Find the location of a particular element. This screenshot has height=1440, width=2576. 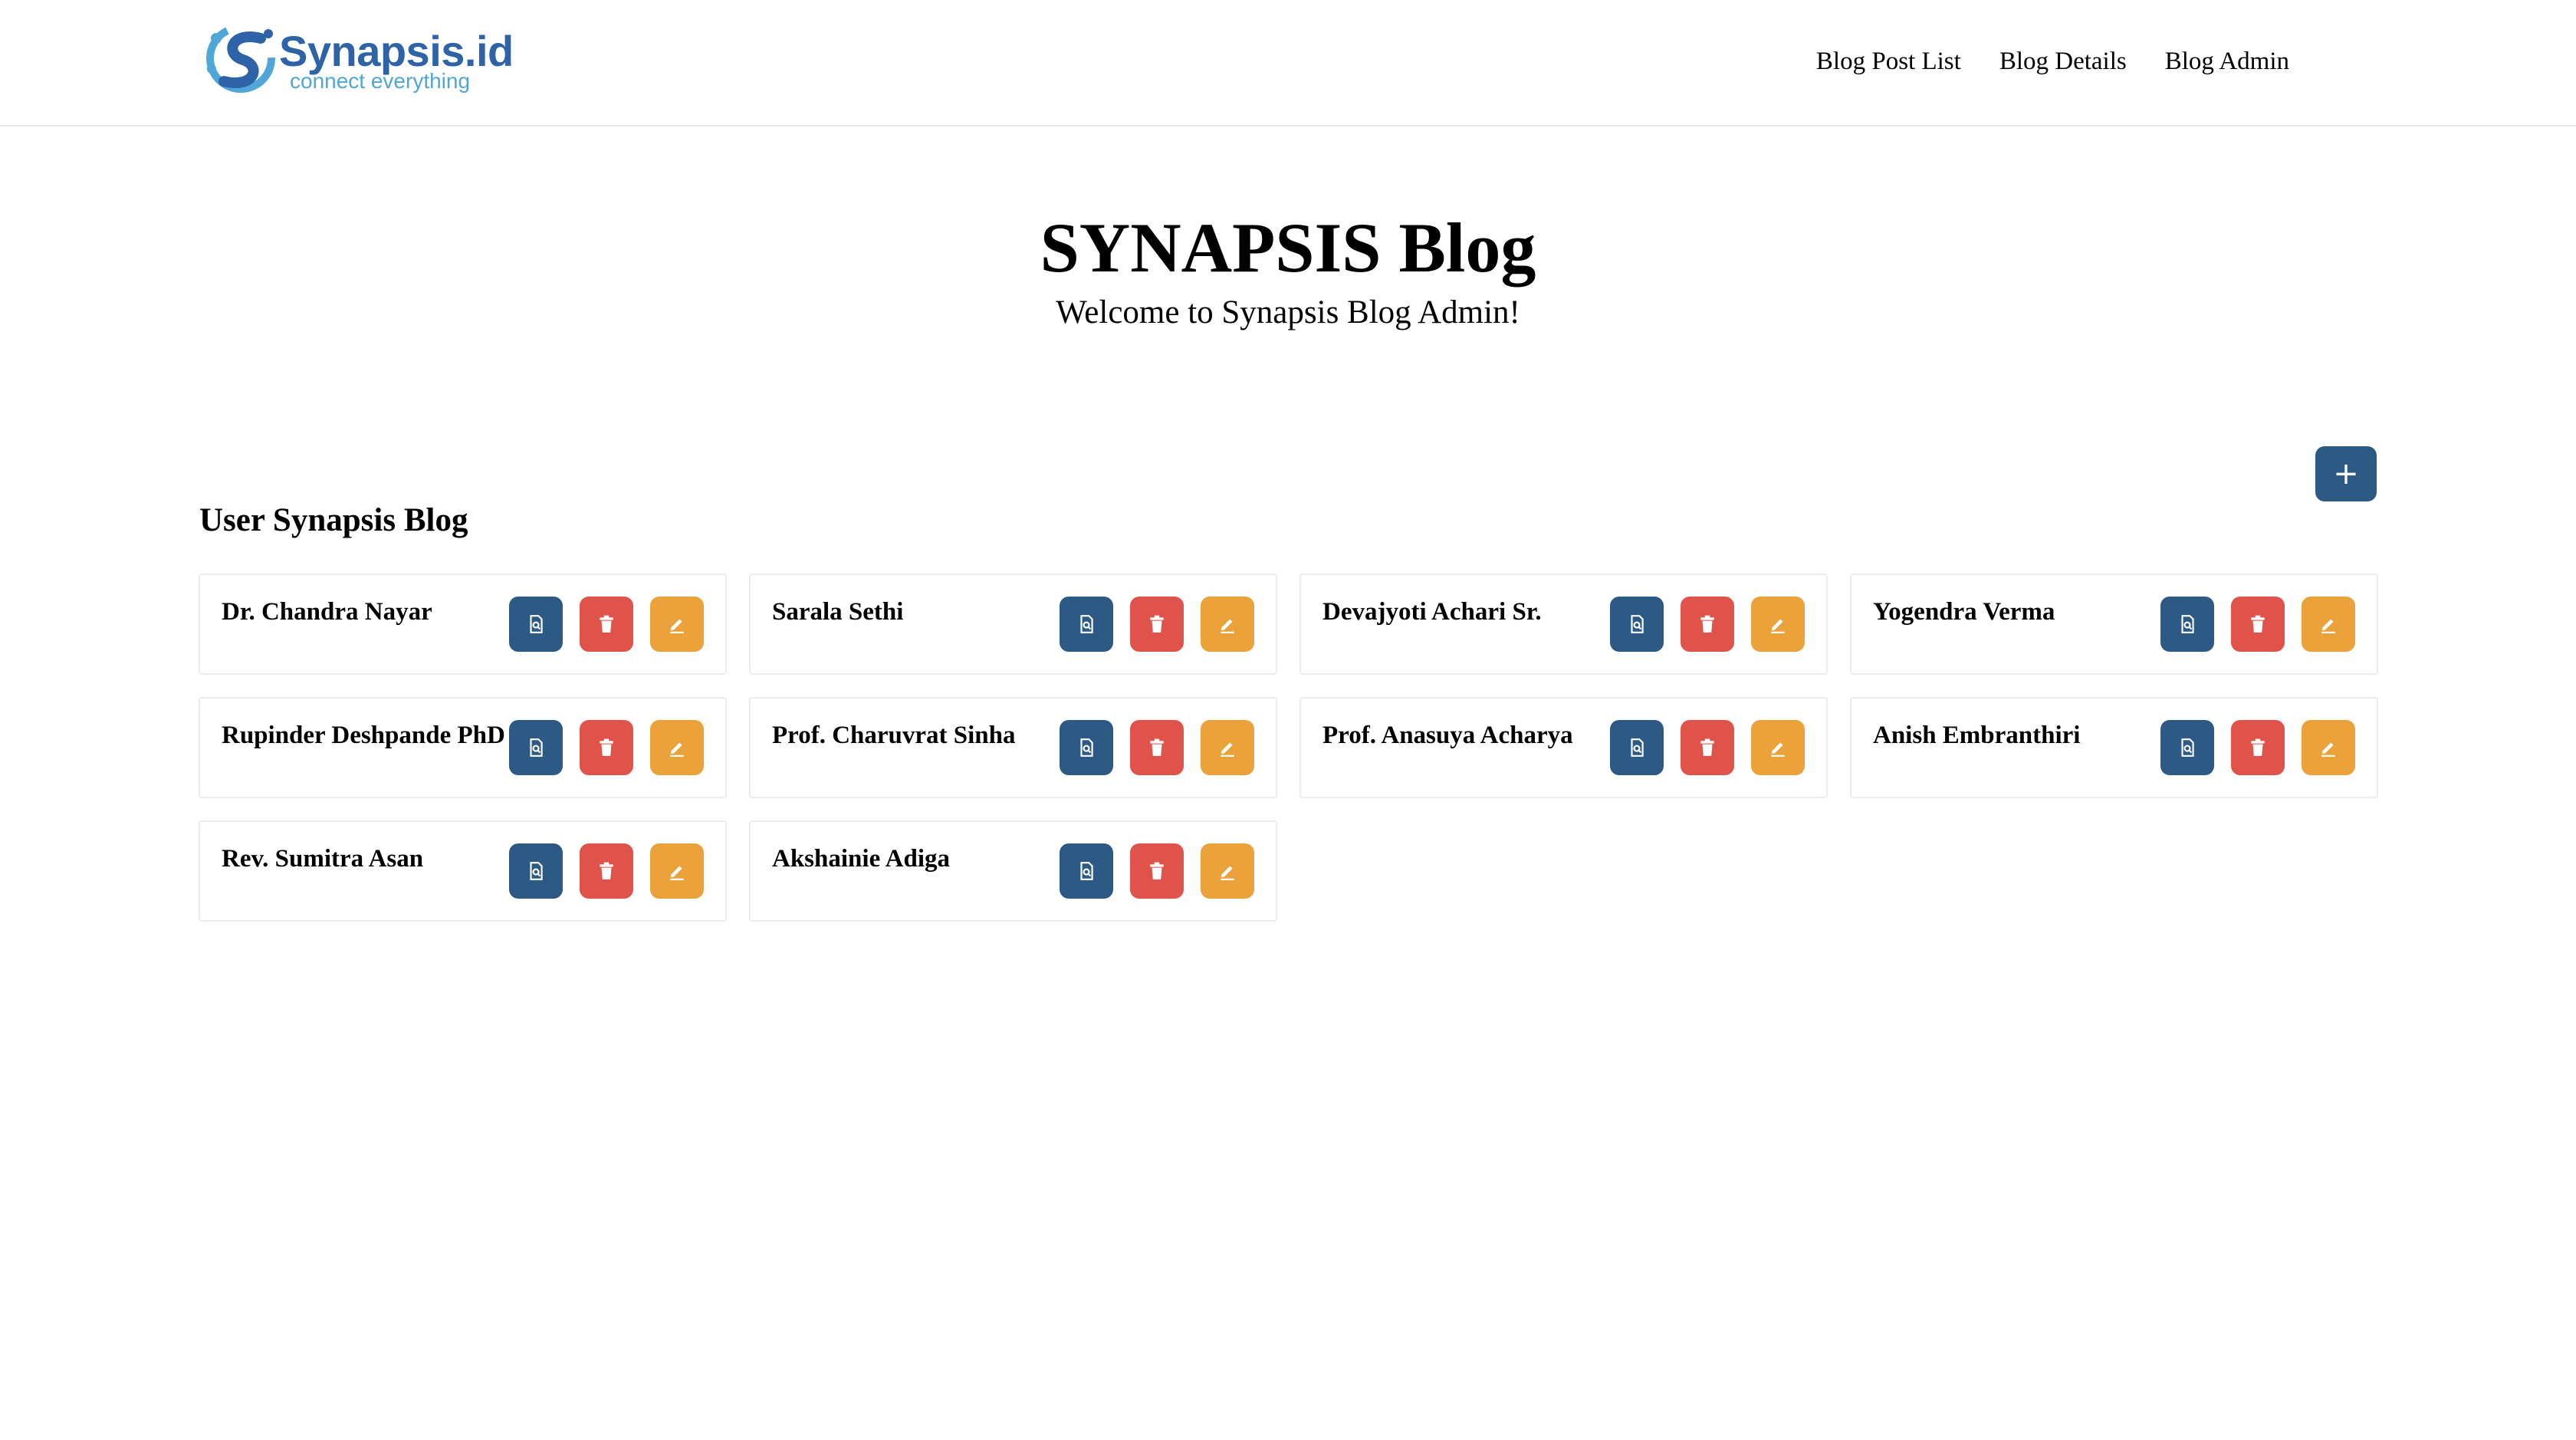

brand-tagline: connect everything is located at coordinates (380, 81).